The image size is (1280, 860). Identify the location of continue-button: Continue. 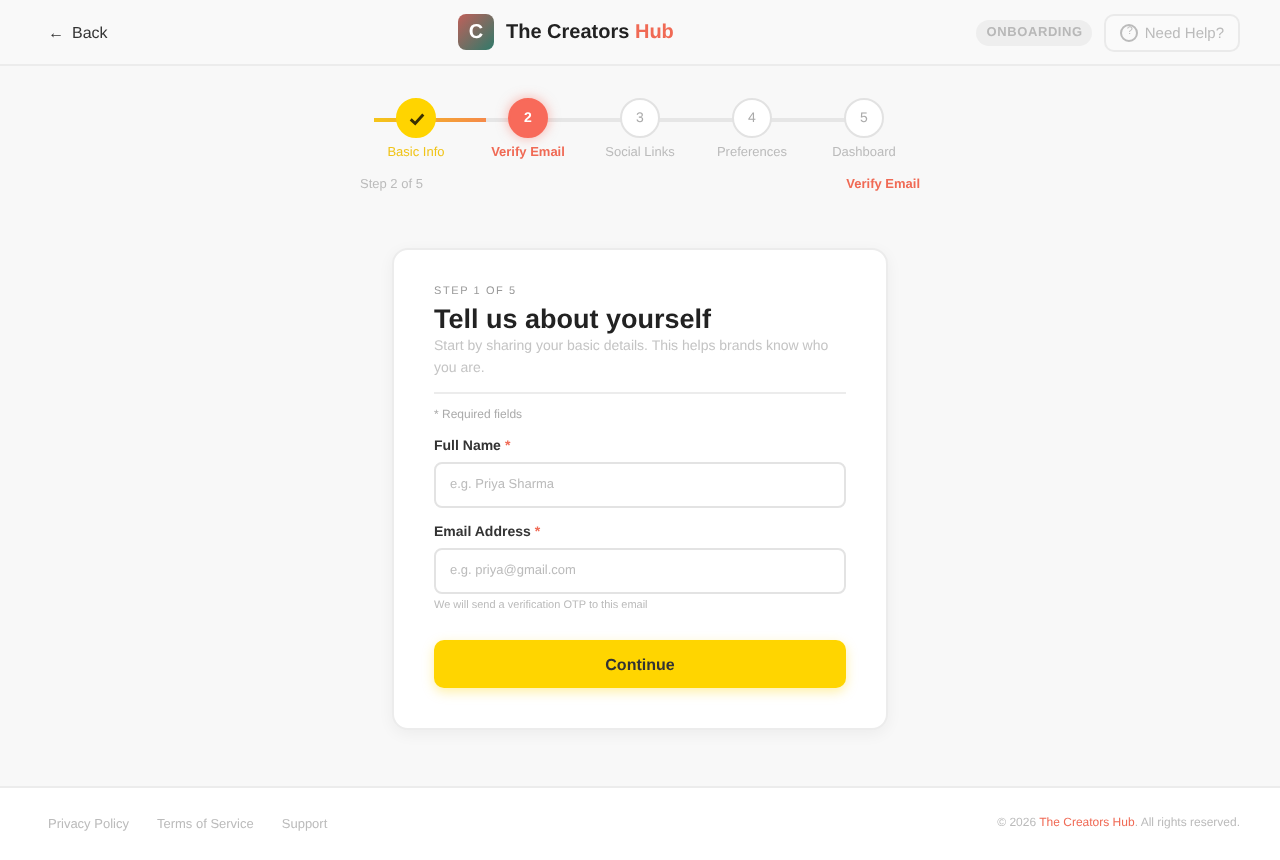
(640, 664).